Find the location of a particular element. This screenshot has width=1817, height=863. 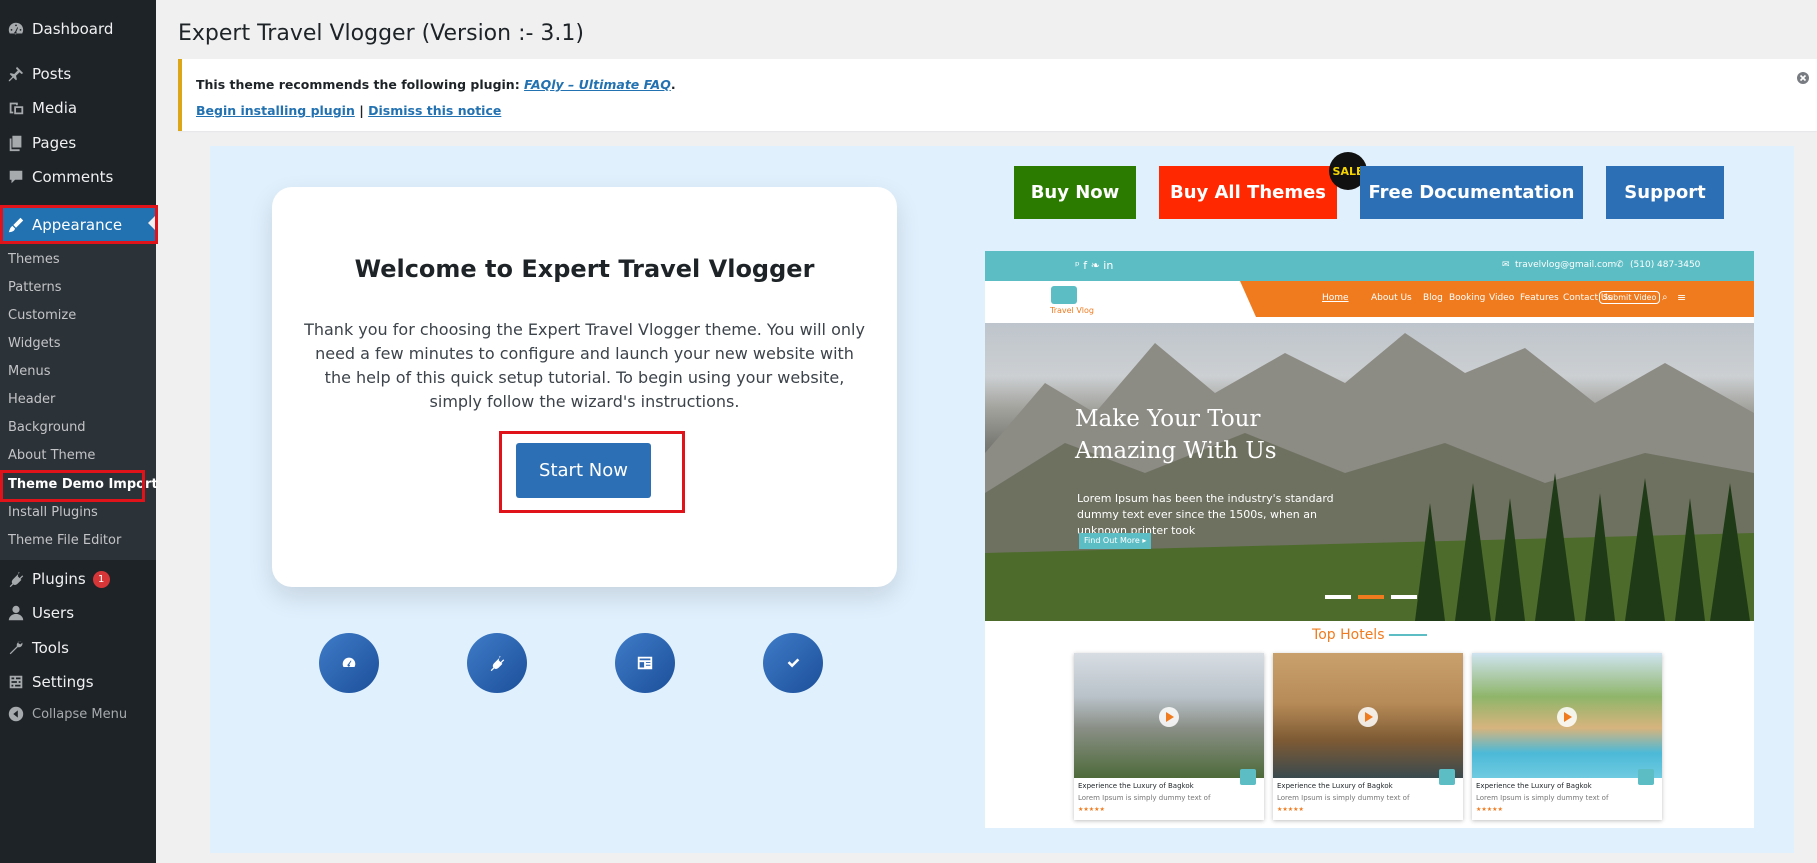

sidebar-item-settings: Settings is located at coordinates (78, 682).